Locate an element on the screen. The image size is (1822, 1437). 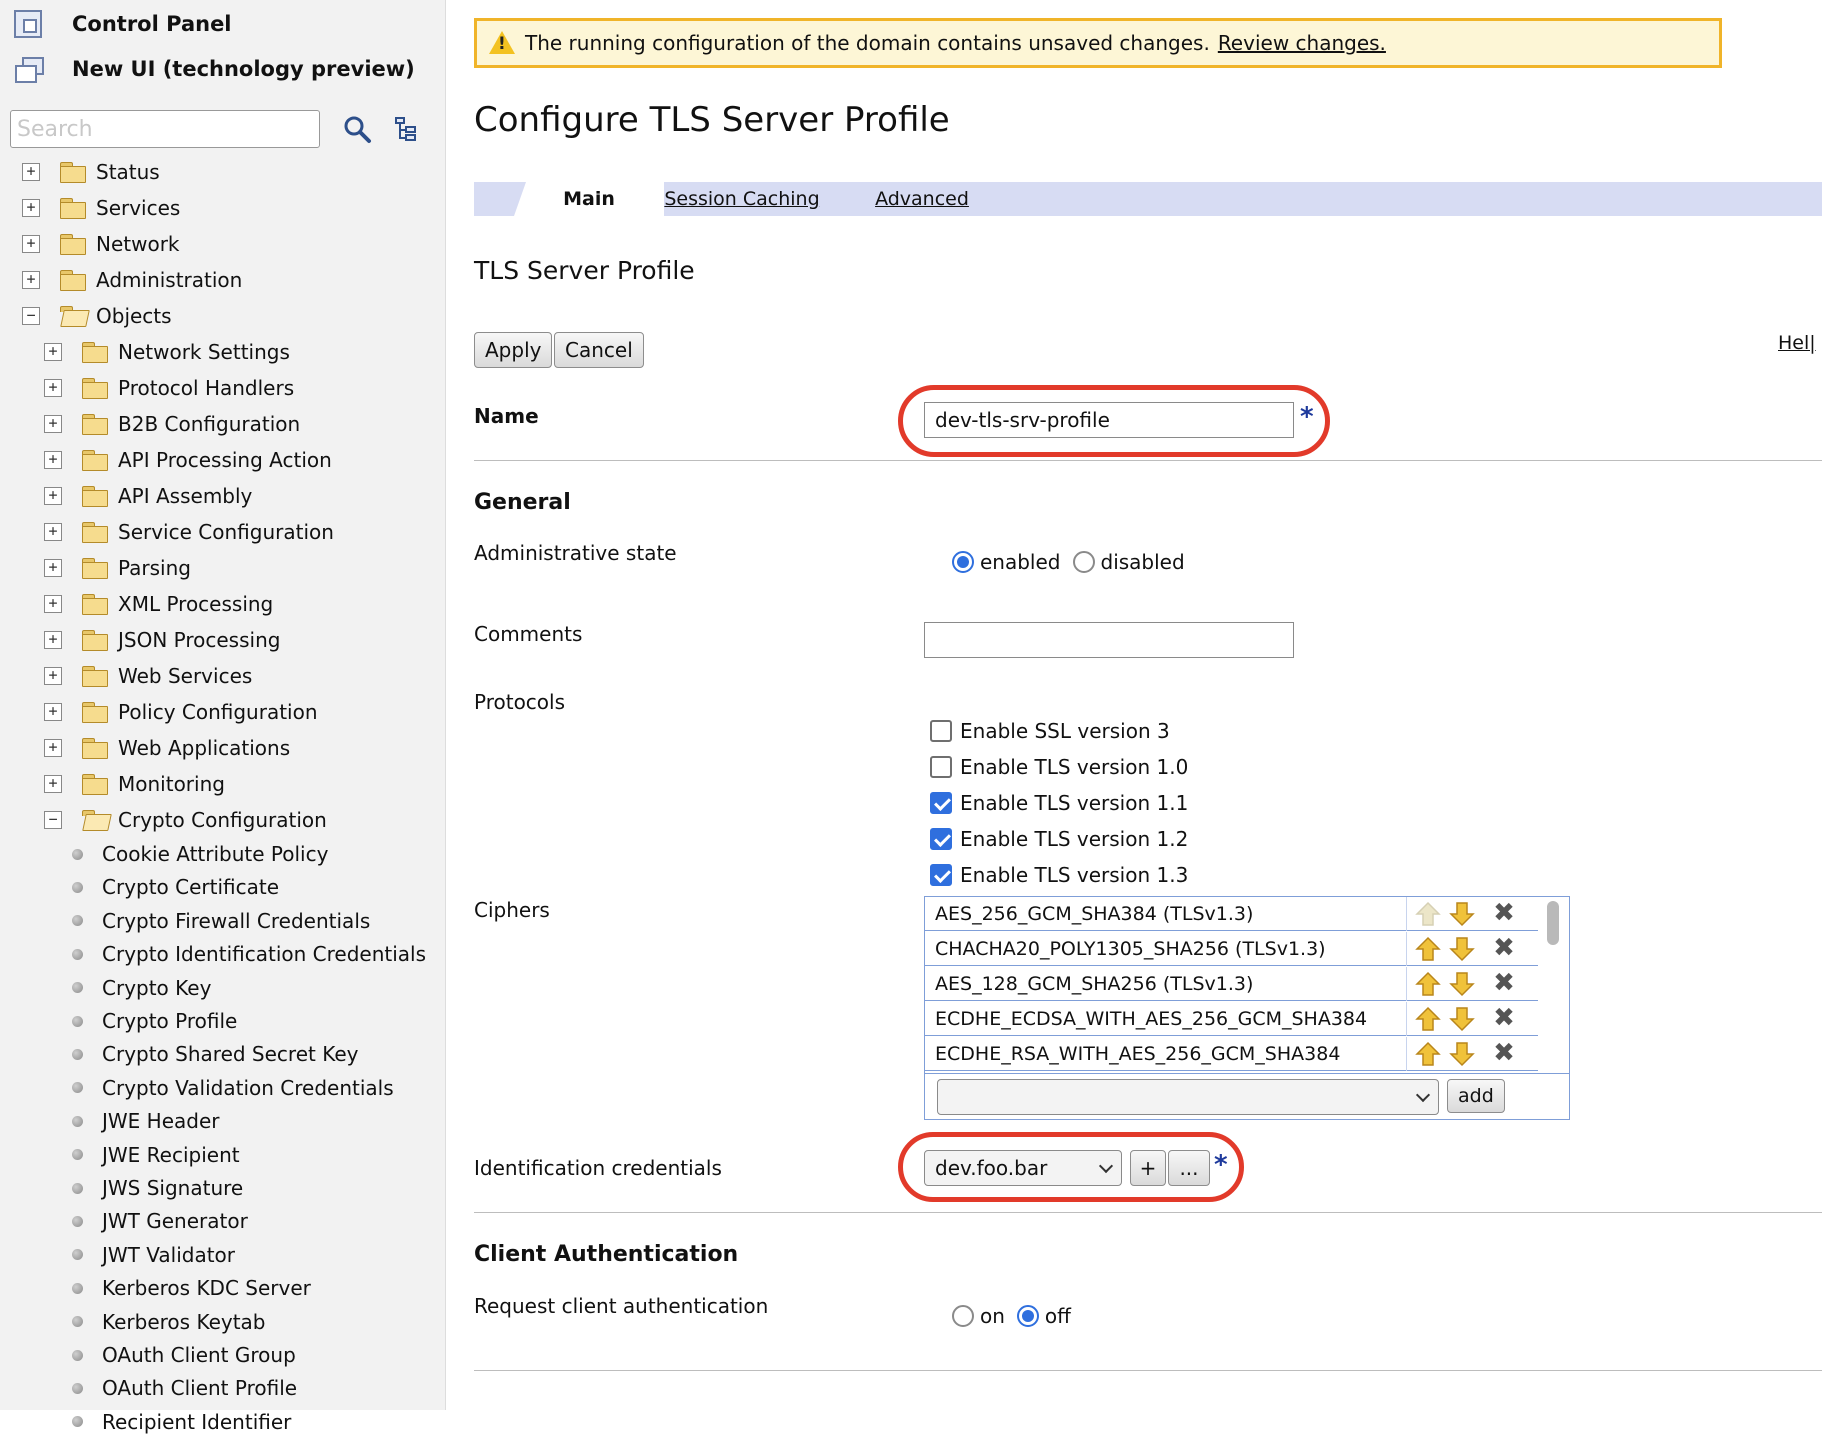
tree-item-crypto-certificate: Crypto Certificate is located at coordinates (175, 887).